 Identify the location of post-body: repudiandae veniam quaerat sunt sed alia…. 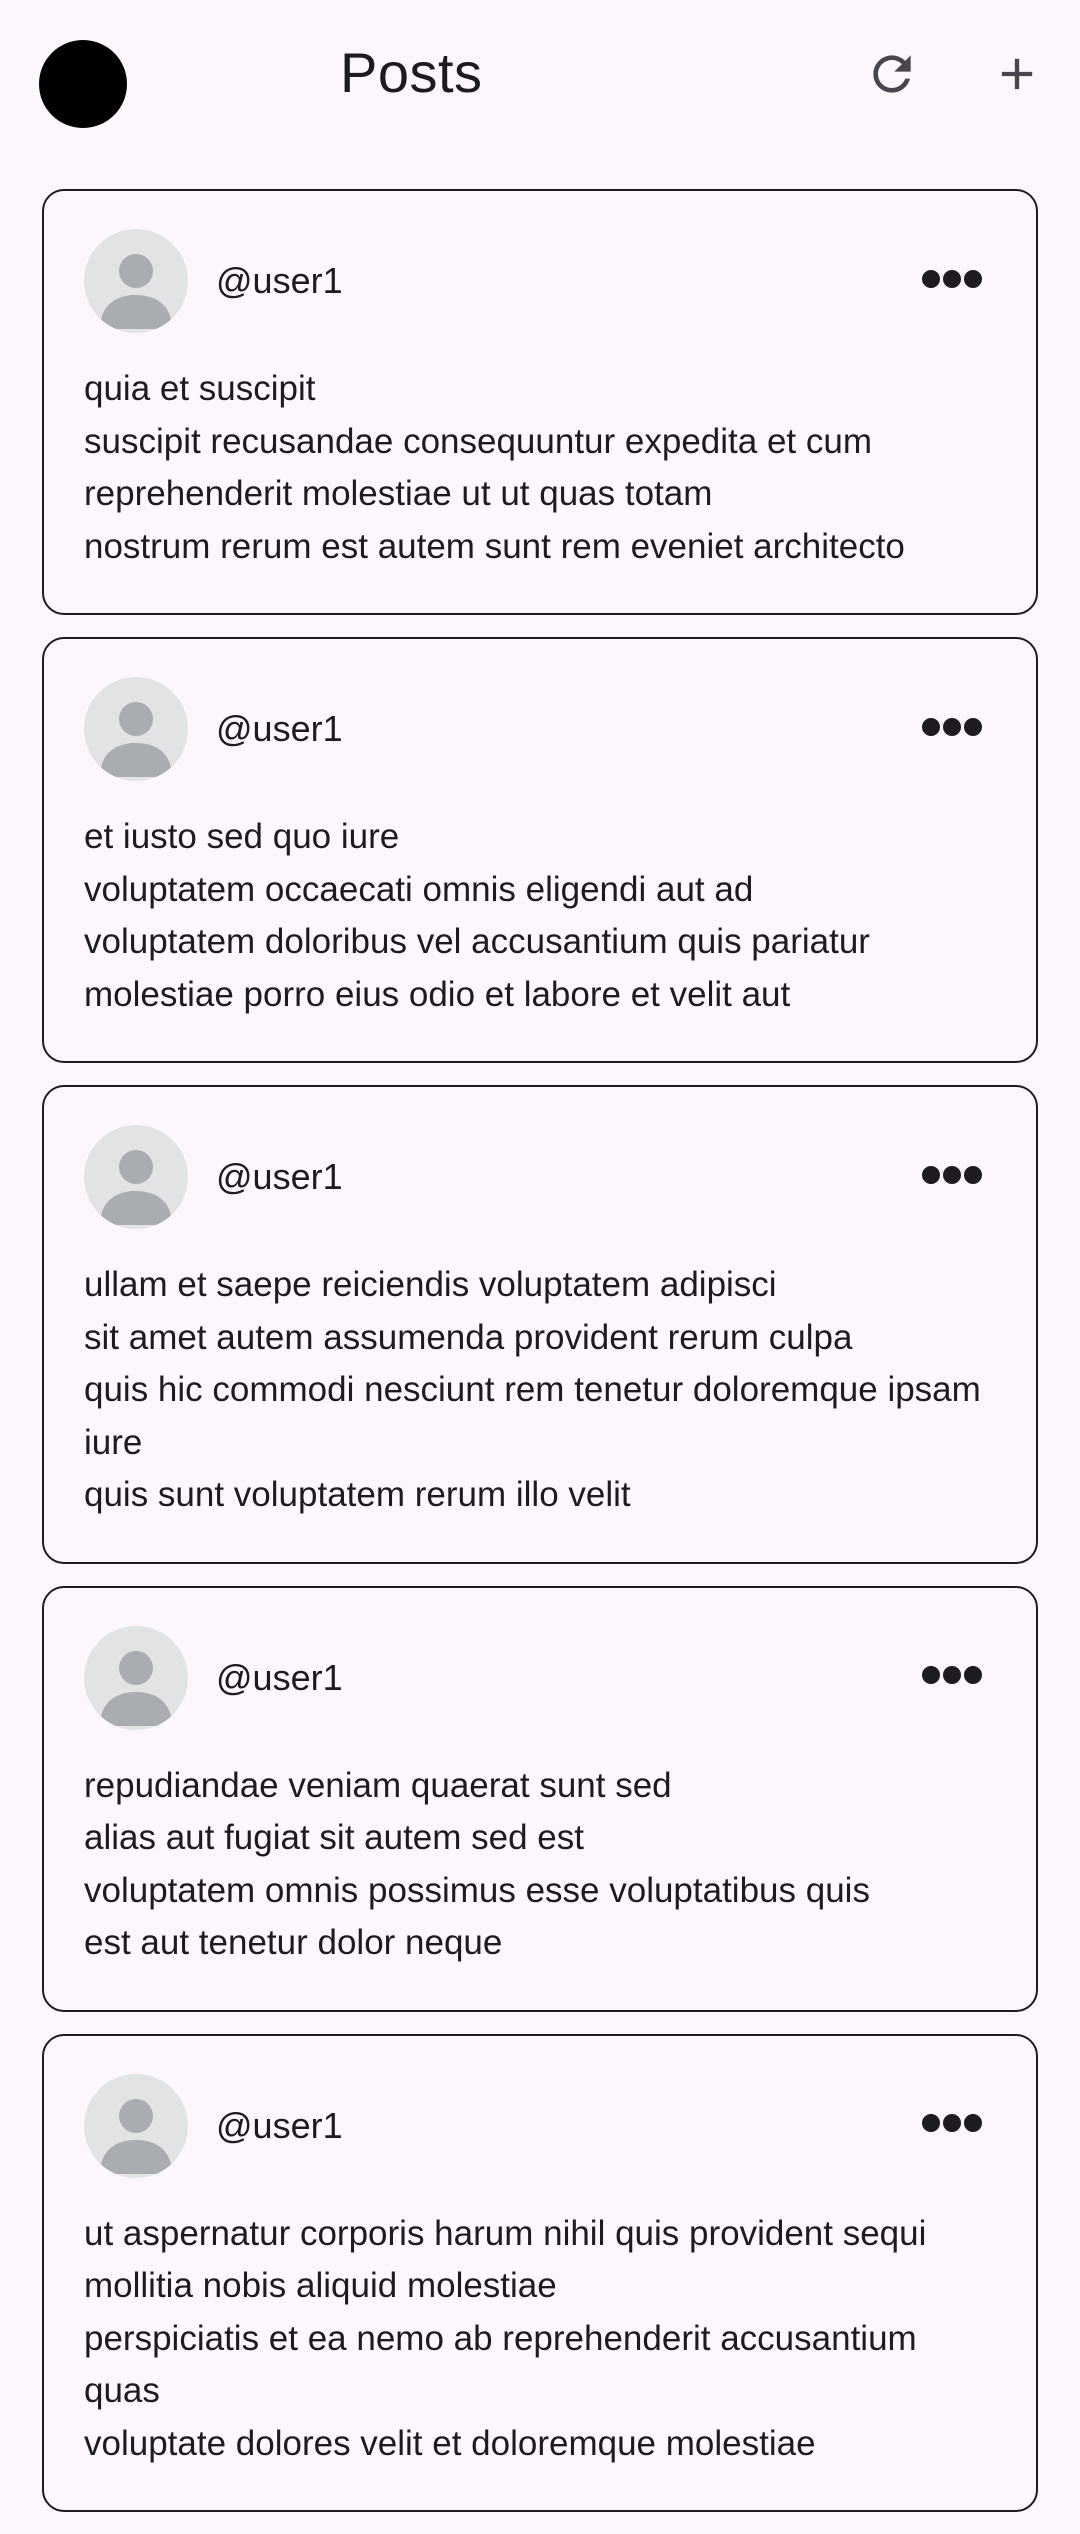
(477, 1864).